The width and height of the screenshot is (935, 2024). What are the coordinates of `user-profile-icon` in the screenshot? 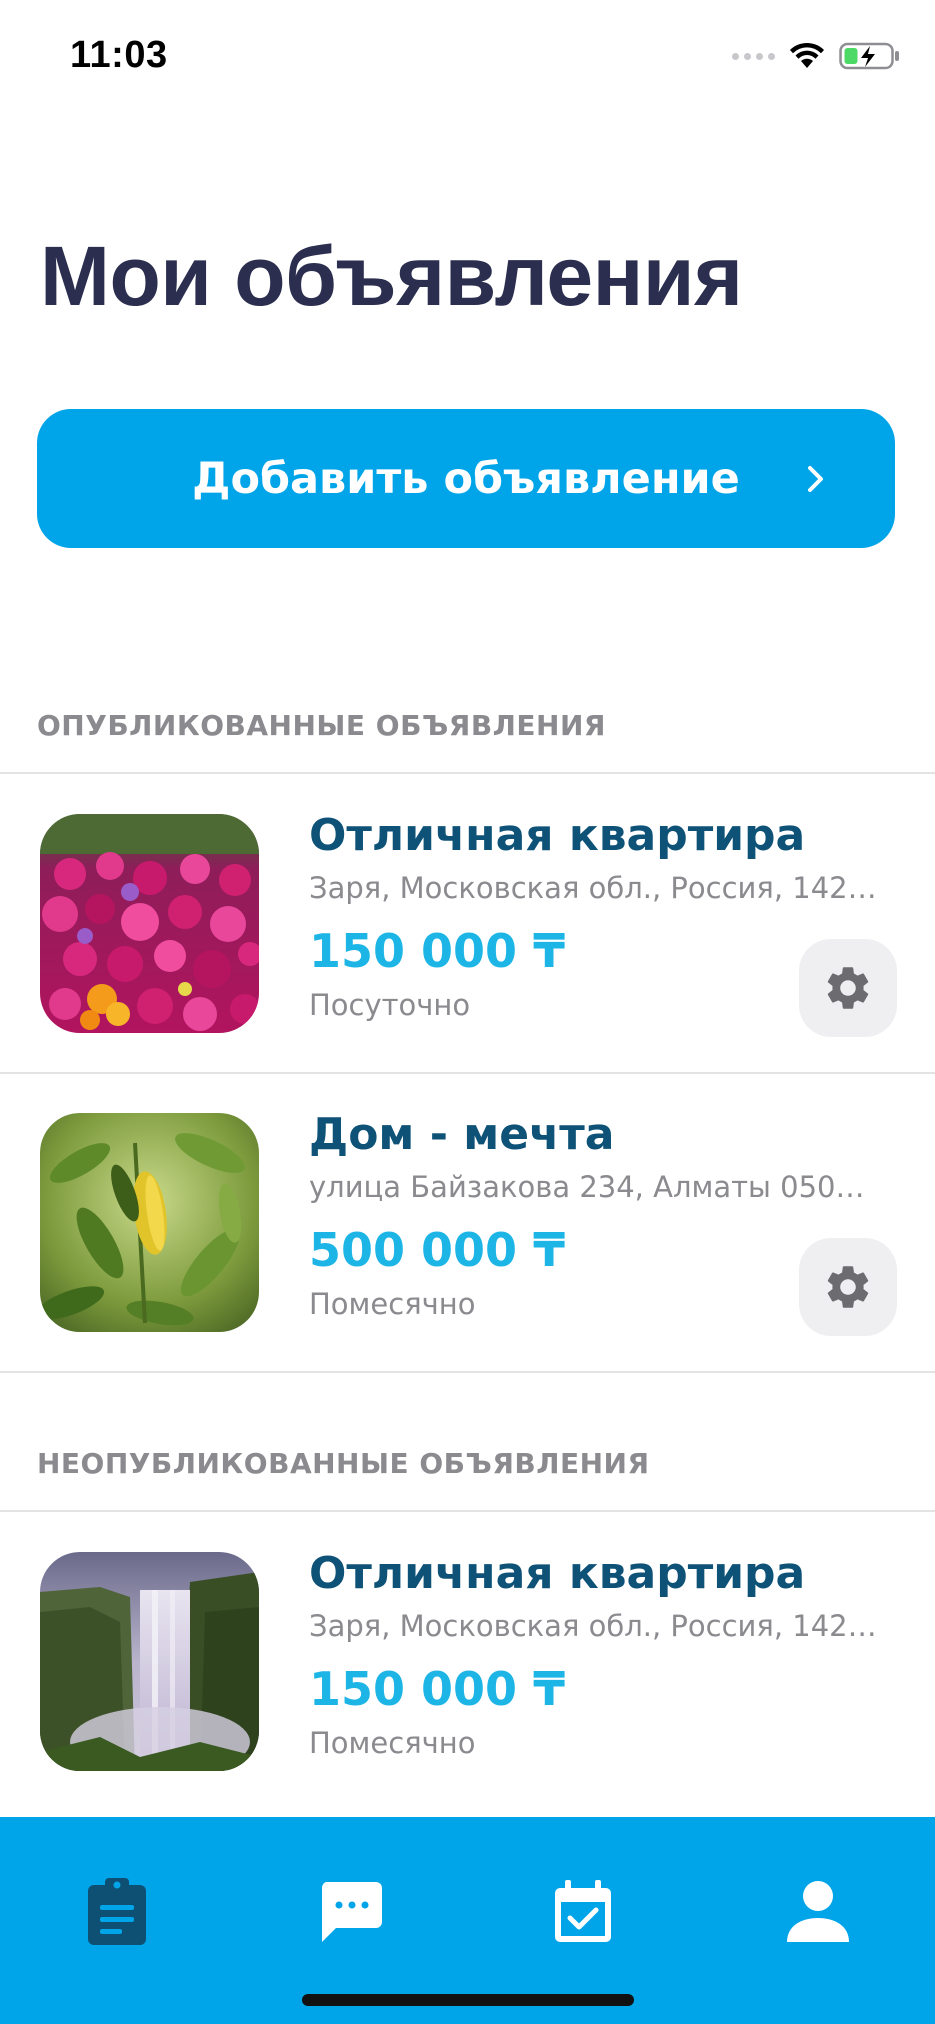 It's located at (818, 1911).